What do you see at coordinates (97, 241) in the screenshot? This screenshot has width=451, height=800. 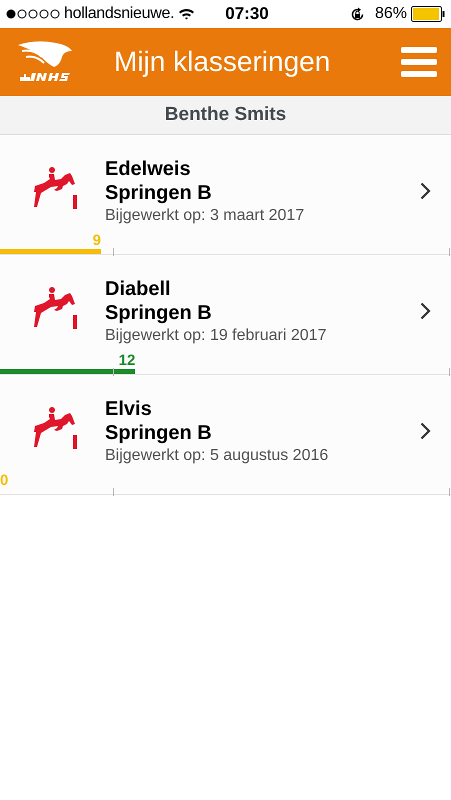 I see `score-label: 9` at bounding box center [97, 241].